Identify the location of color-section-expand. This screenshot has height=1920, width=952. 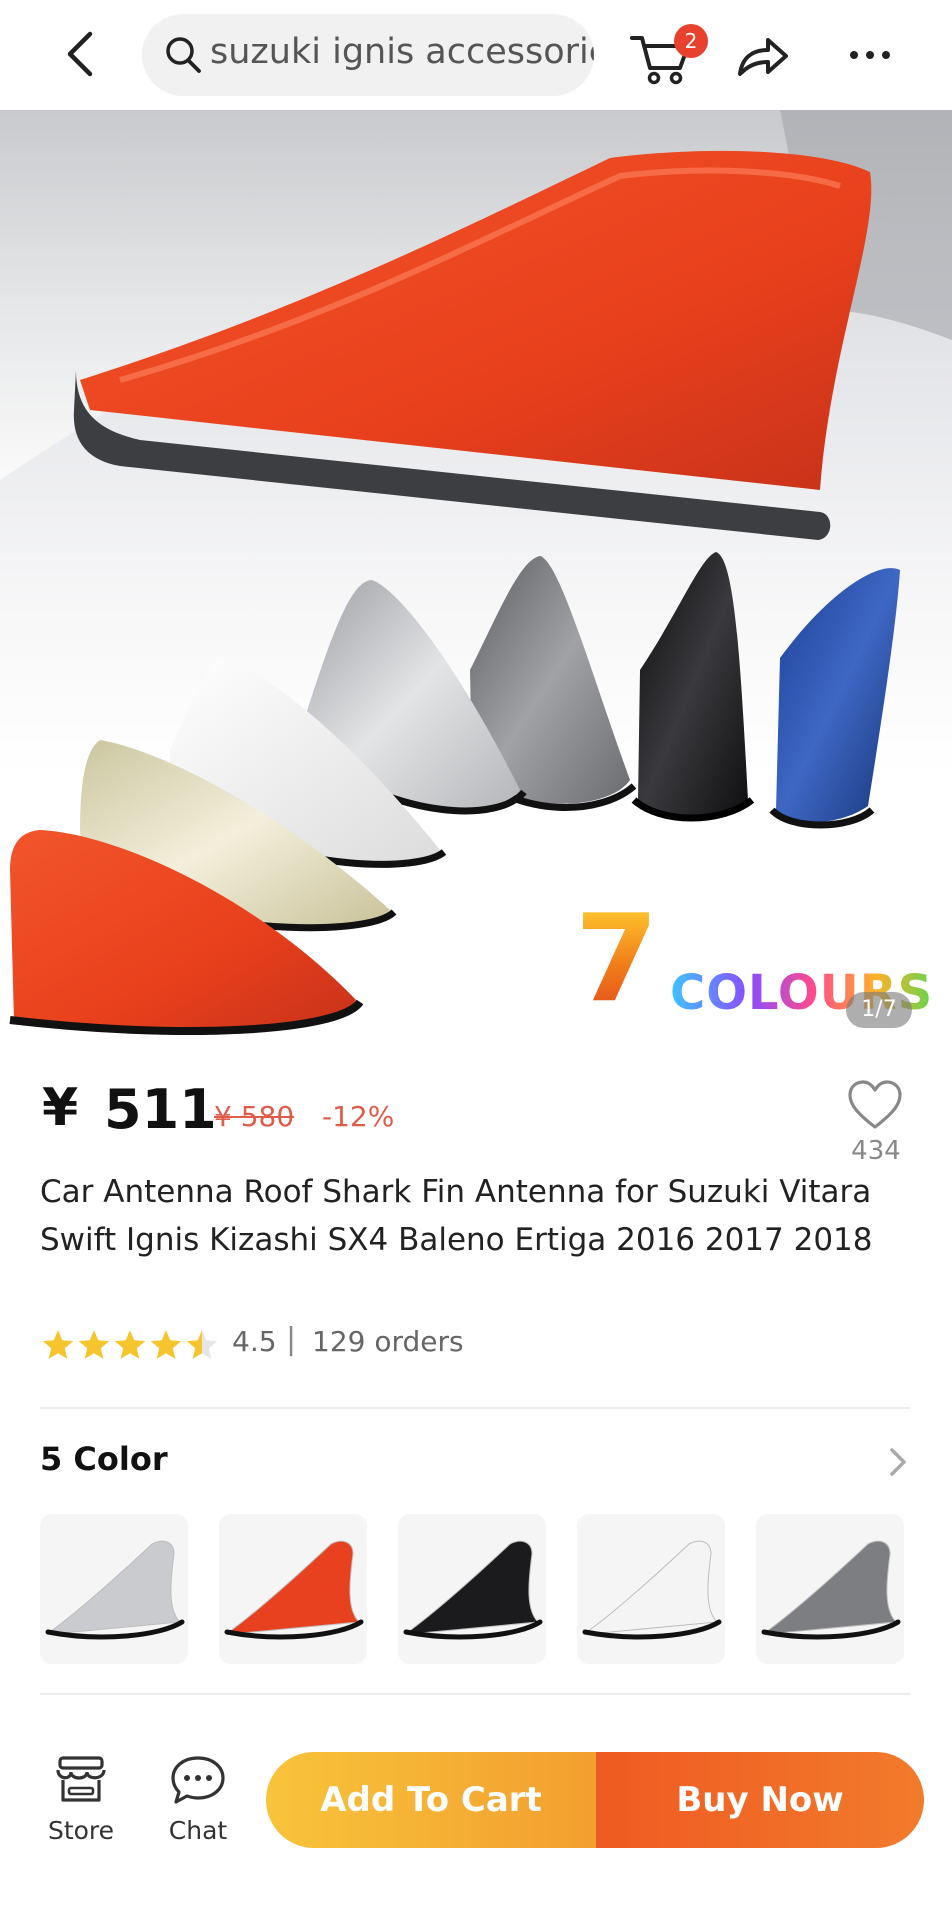
(898, 1462).